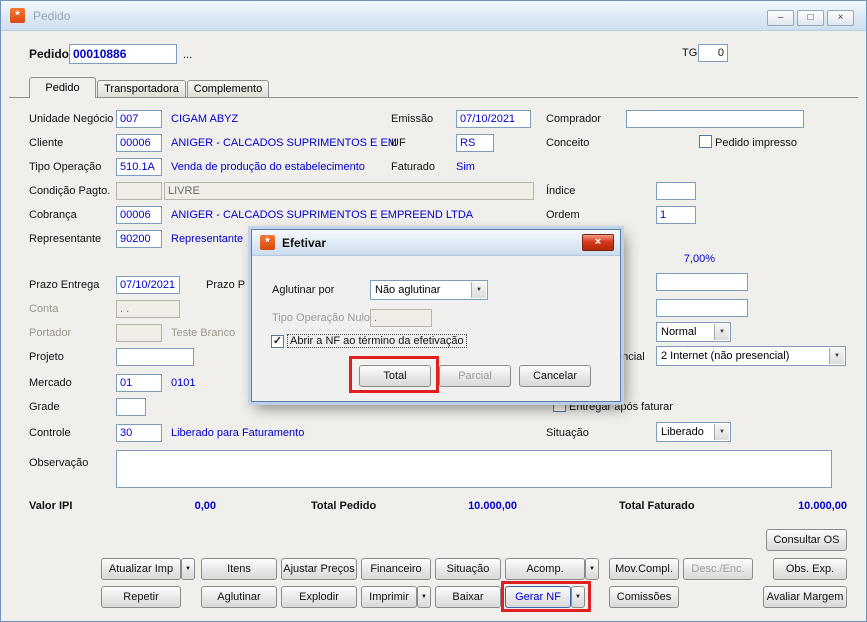 Image resolution: width=867 pixels, height=622 pixels. What do you see at coordinates (592, 569) in the screenshot?
I see `acomp-dropdown-icon: ▼` at bounding box center [592, 569].